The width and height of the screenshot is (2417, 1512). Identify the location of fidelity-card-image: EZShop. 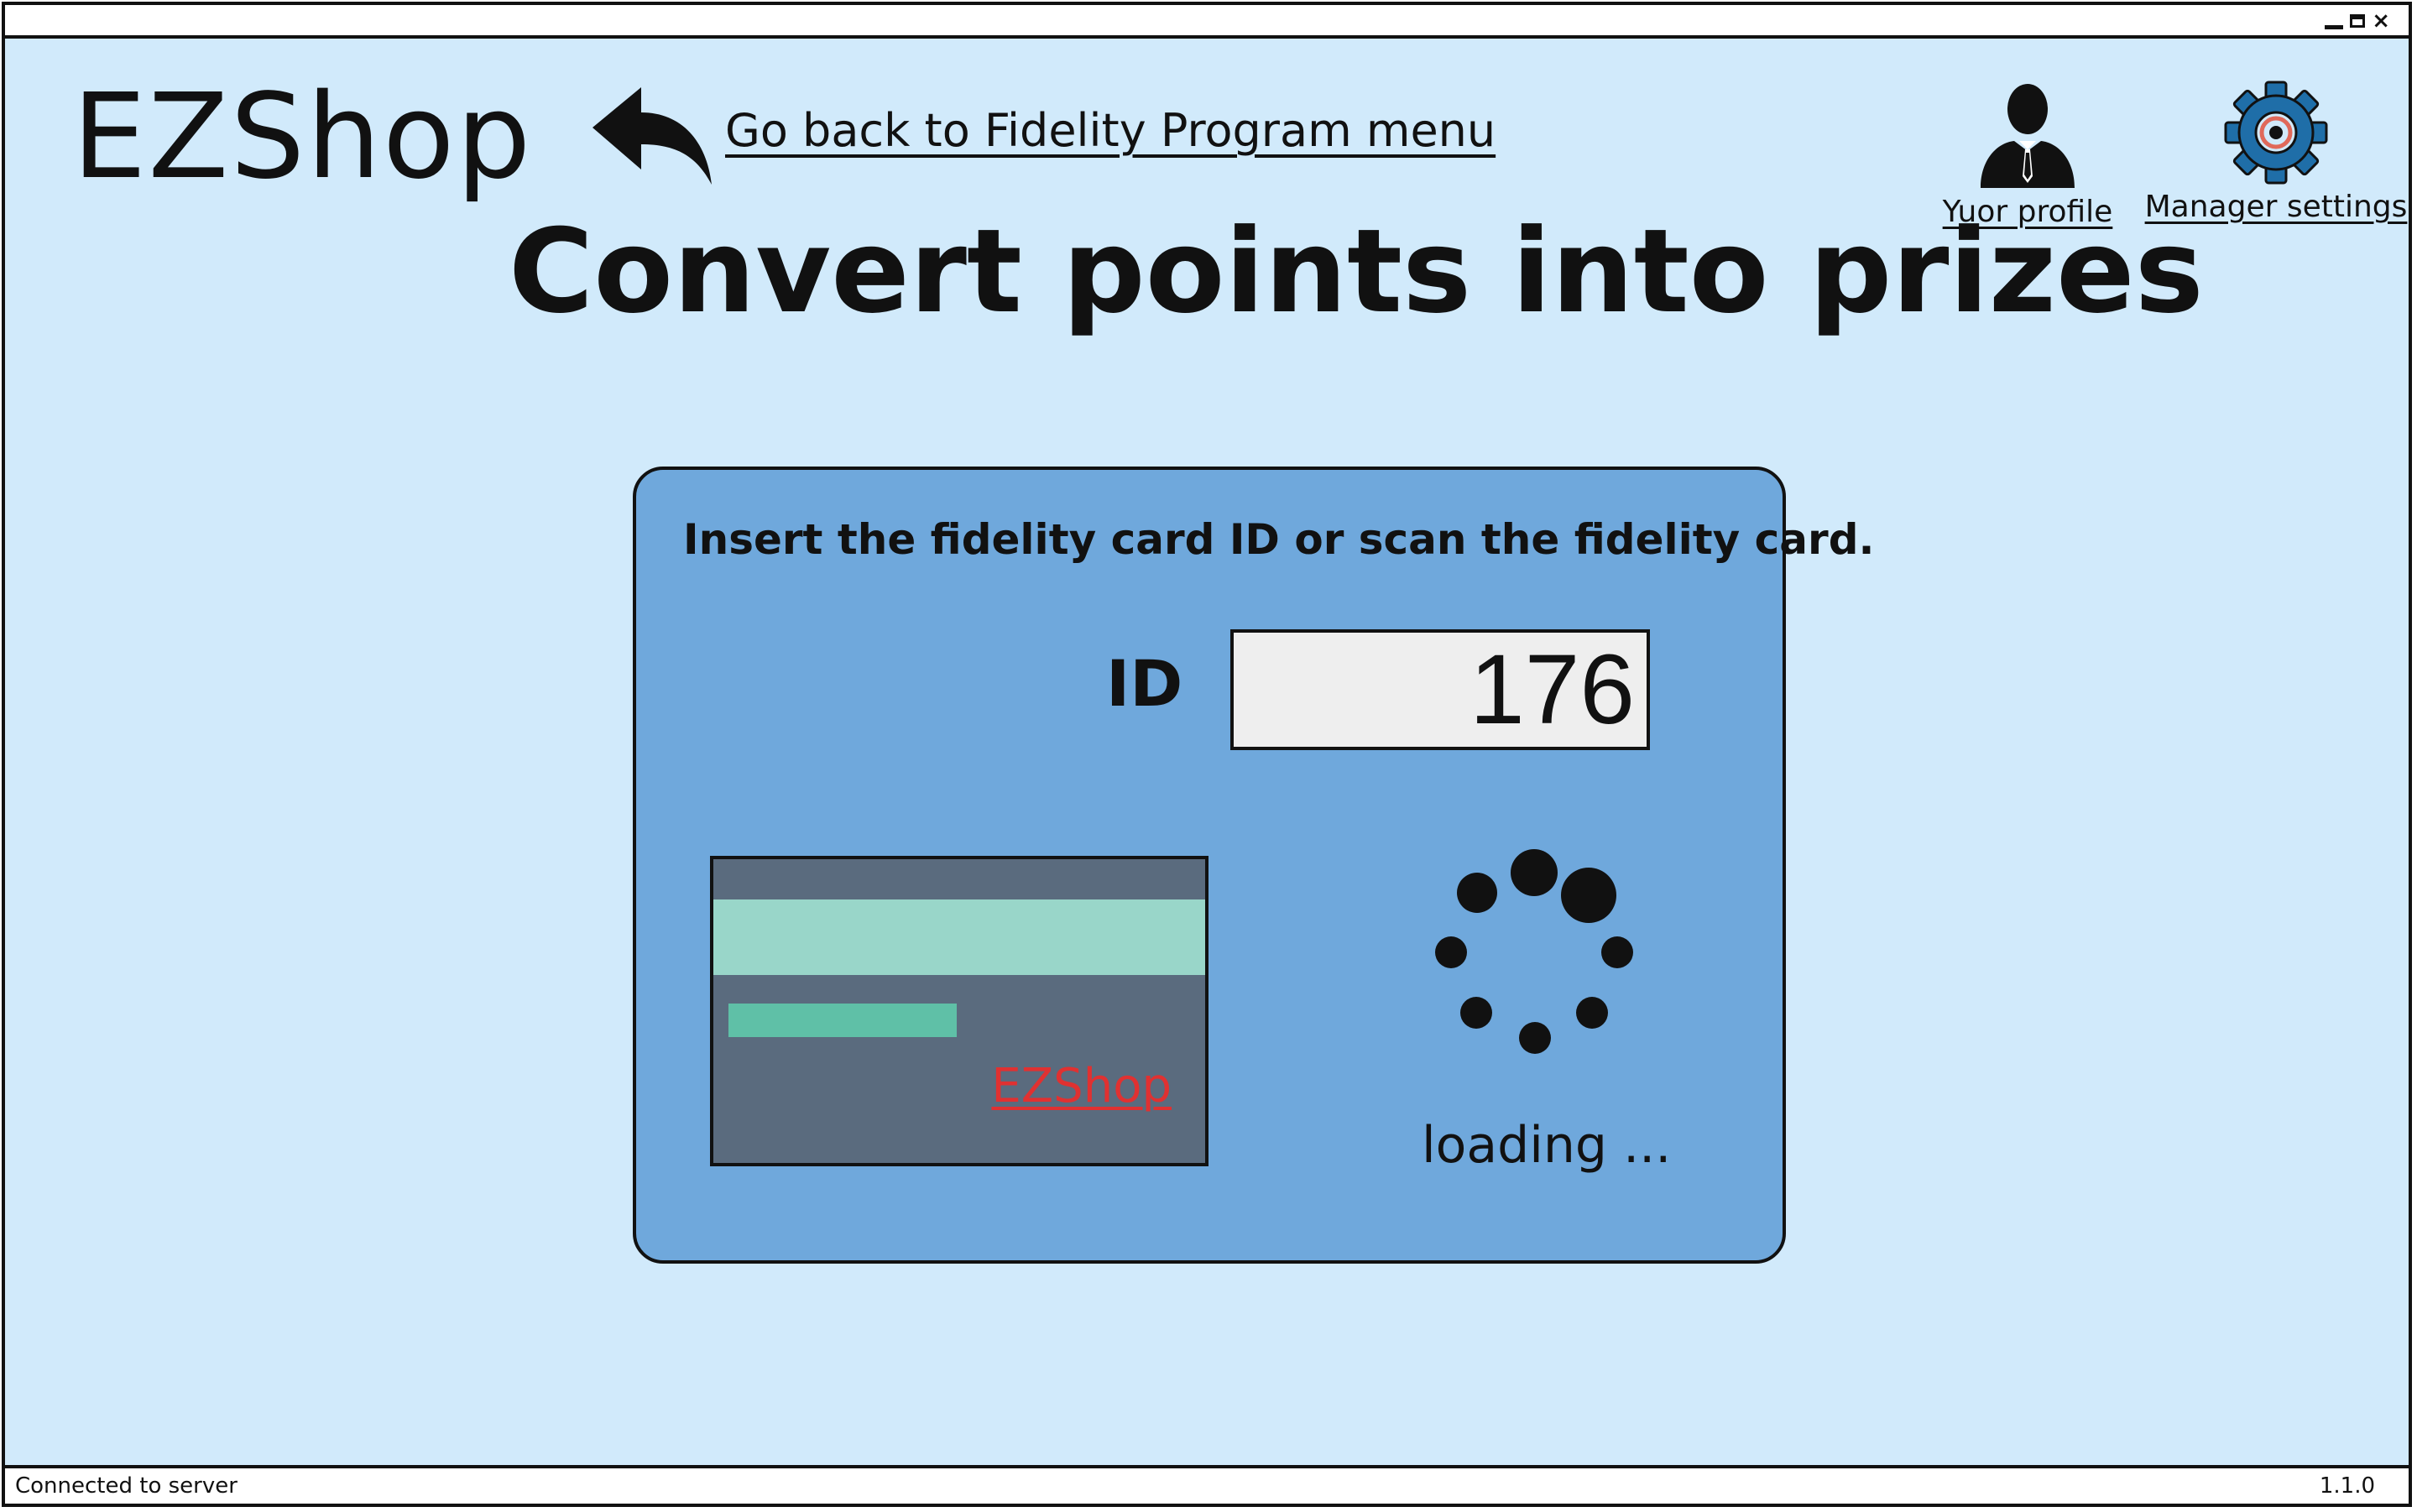
(959, 1011).